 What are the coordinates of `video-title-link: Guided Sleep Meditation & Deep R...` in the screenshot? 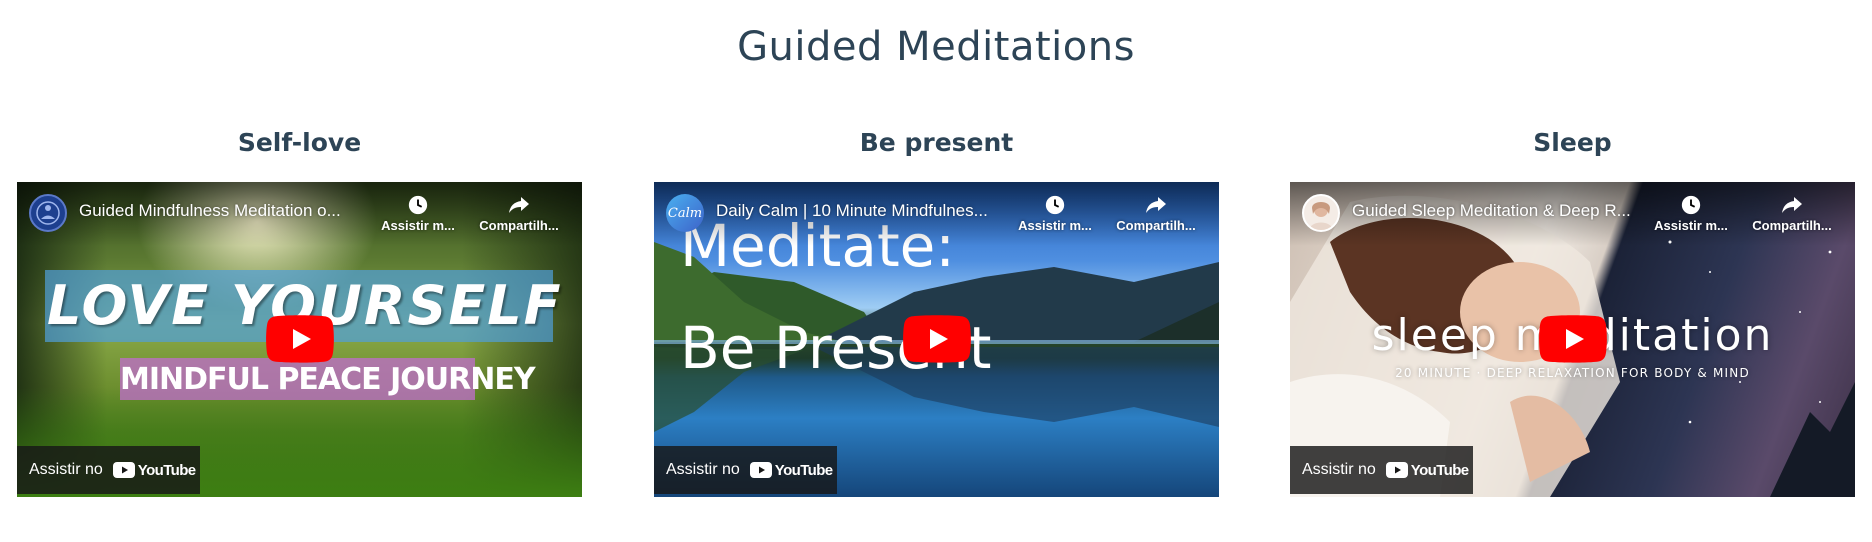 It's located at (1502, 211).